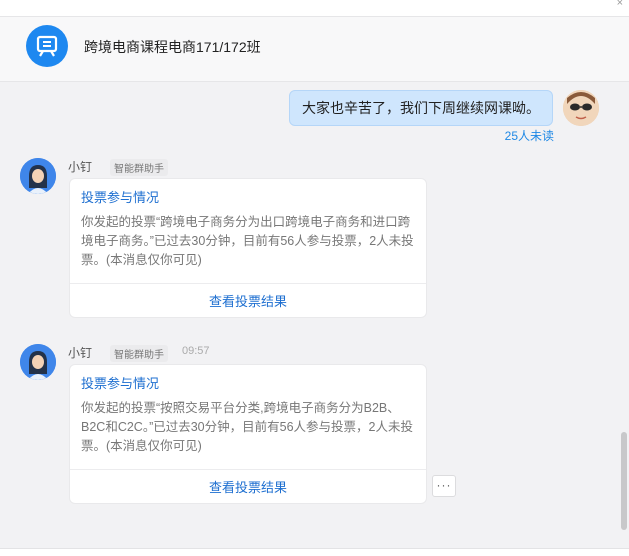 The height and width of the screenshot is (556, 629). What do you see at coordinates (314, 49) in the screenshot?
I see `chat-header: 跨境电商课程电商171/172班` at bounding box center [314, 49].